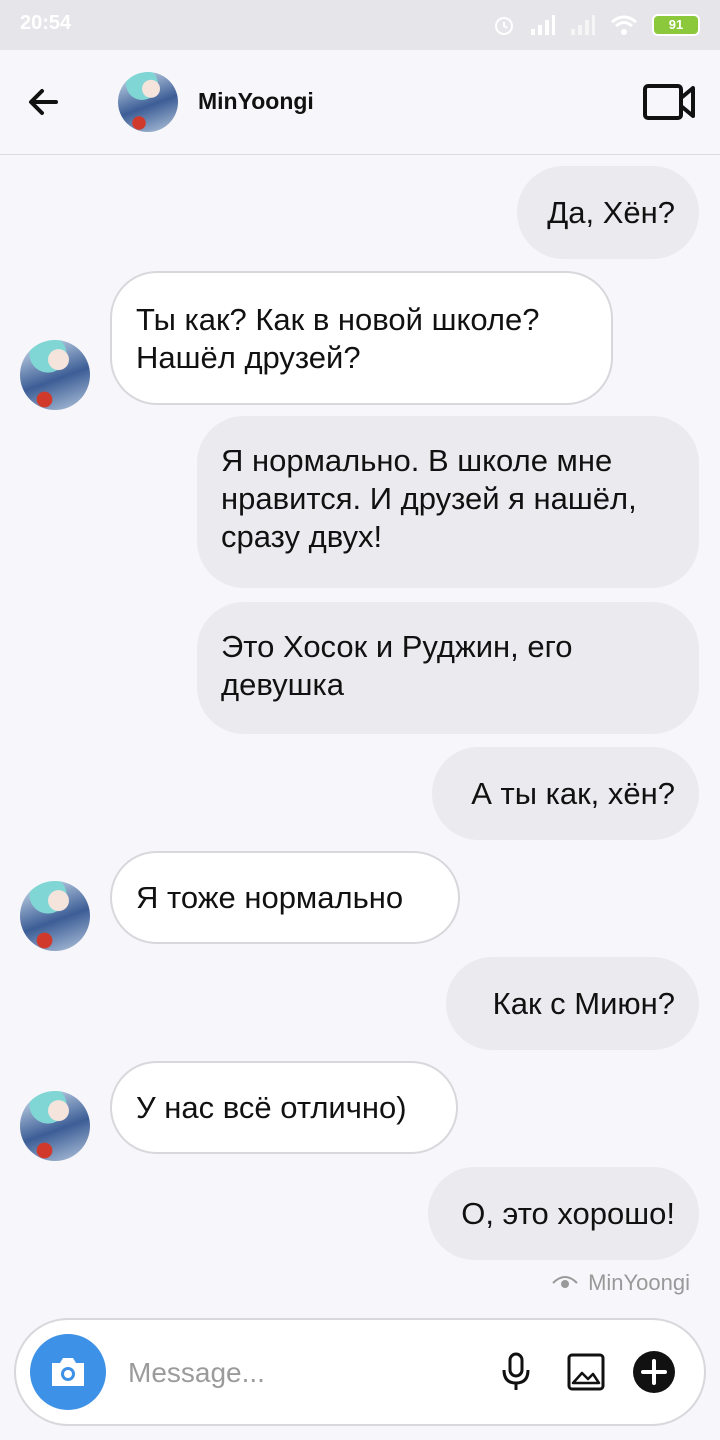 The width and height of the screenshot is (720, 1440). I want to click on message-bubble-outgoing: Как с Миюн?, so click(572, 1003).